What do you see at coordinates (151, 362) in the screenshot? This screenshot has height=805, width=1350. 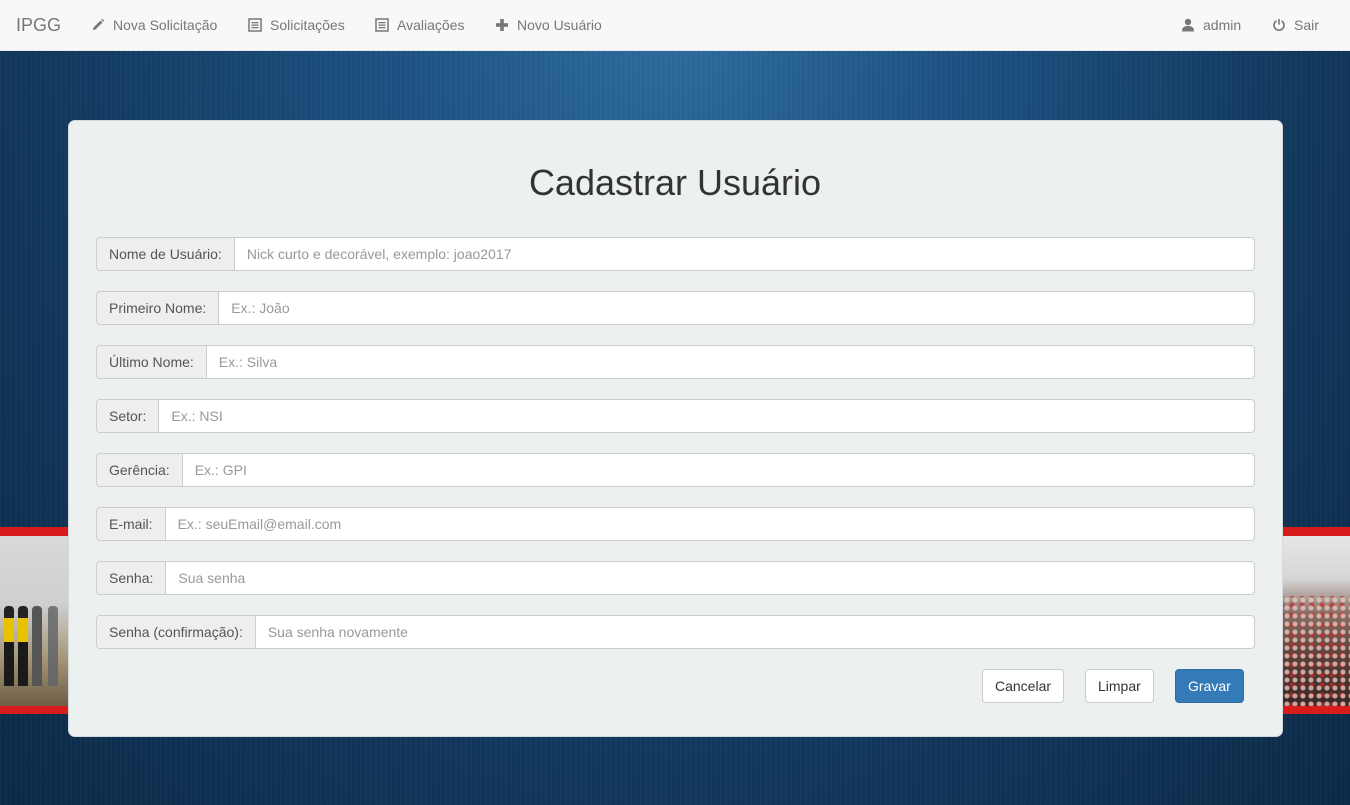 I see `field-label: Último Nome:` at bounding box center [151, 362].